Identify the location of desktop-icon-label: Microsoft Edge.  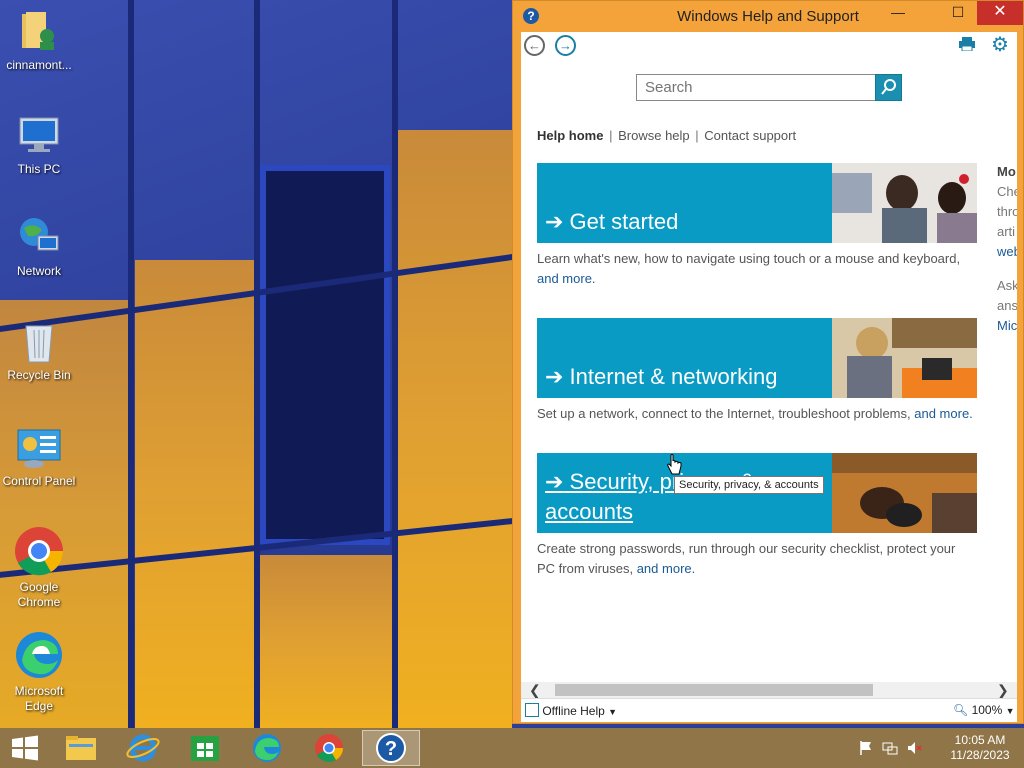
(39, 698).